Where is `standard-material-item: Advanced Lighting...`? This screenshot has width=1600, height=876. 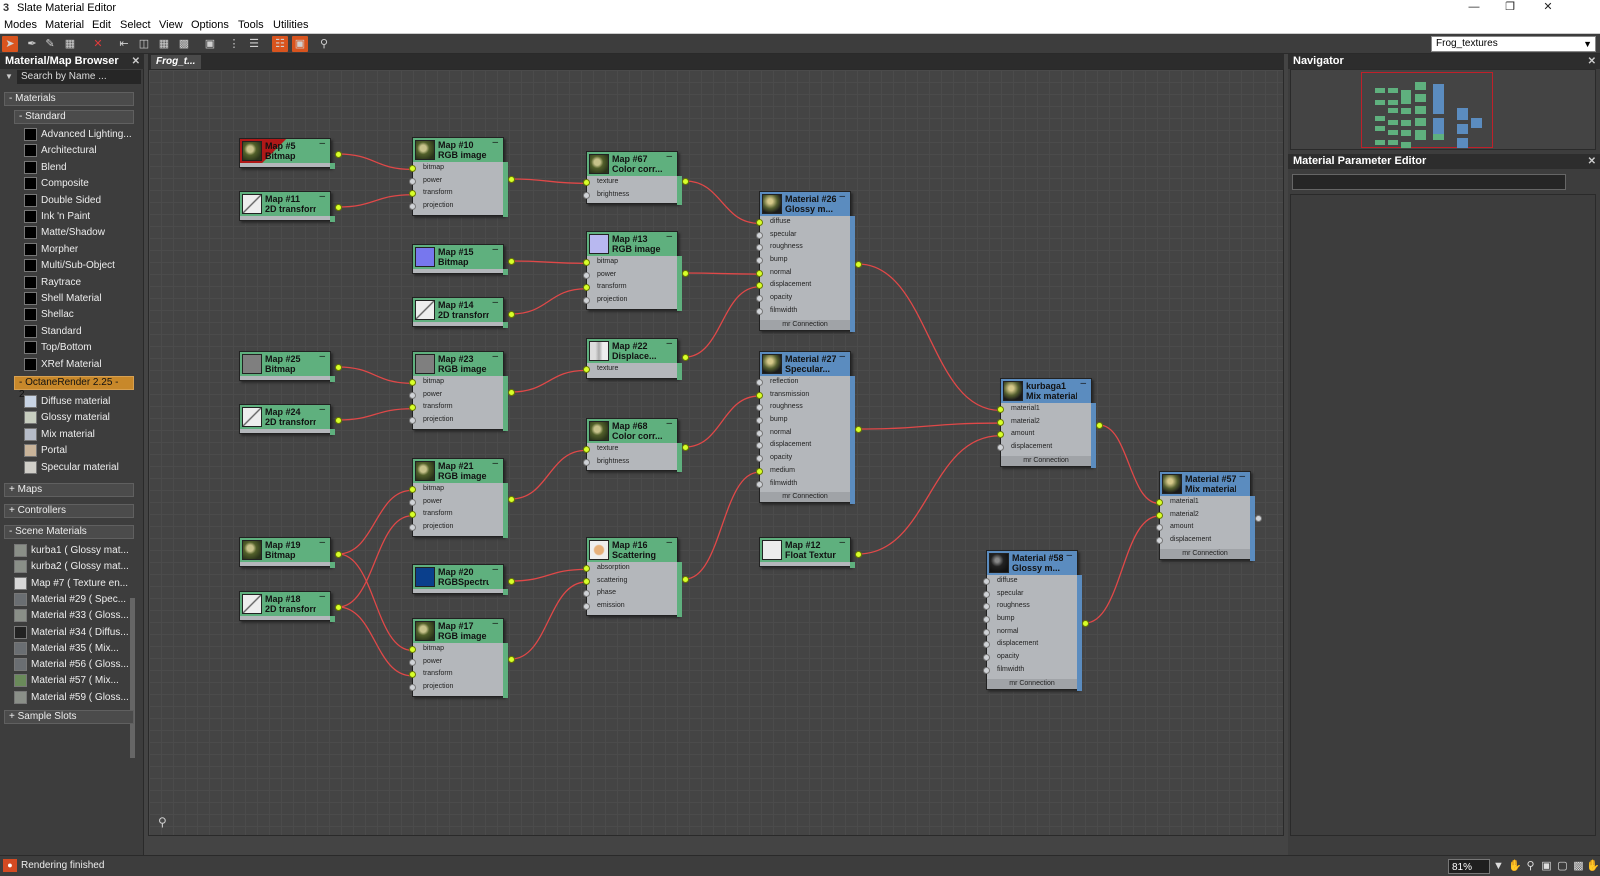
standard-material-item: Advanced Lighting... is located at coordinates (79, 134).